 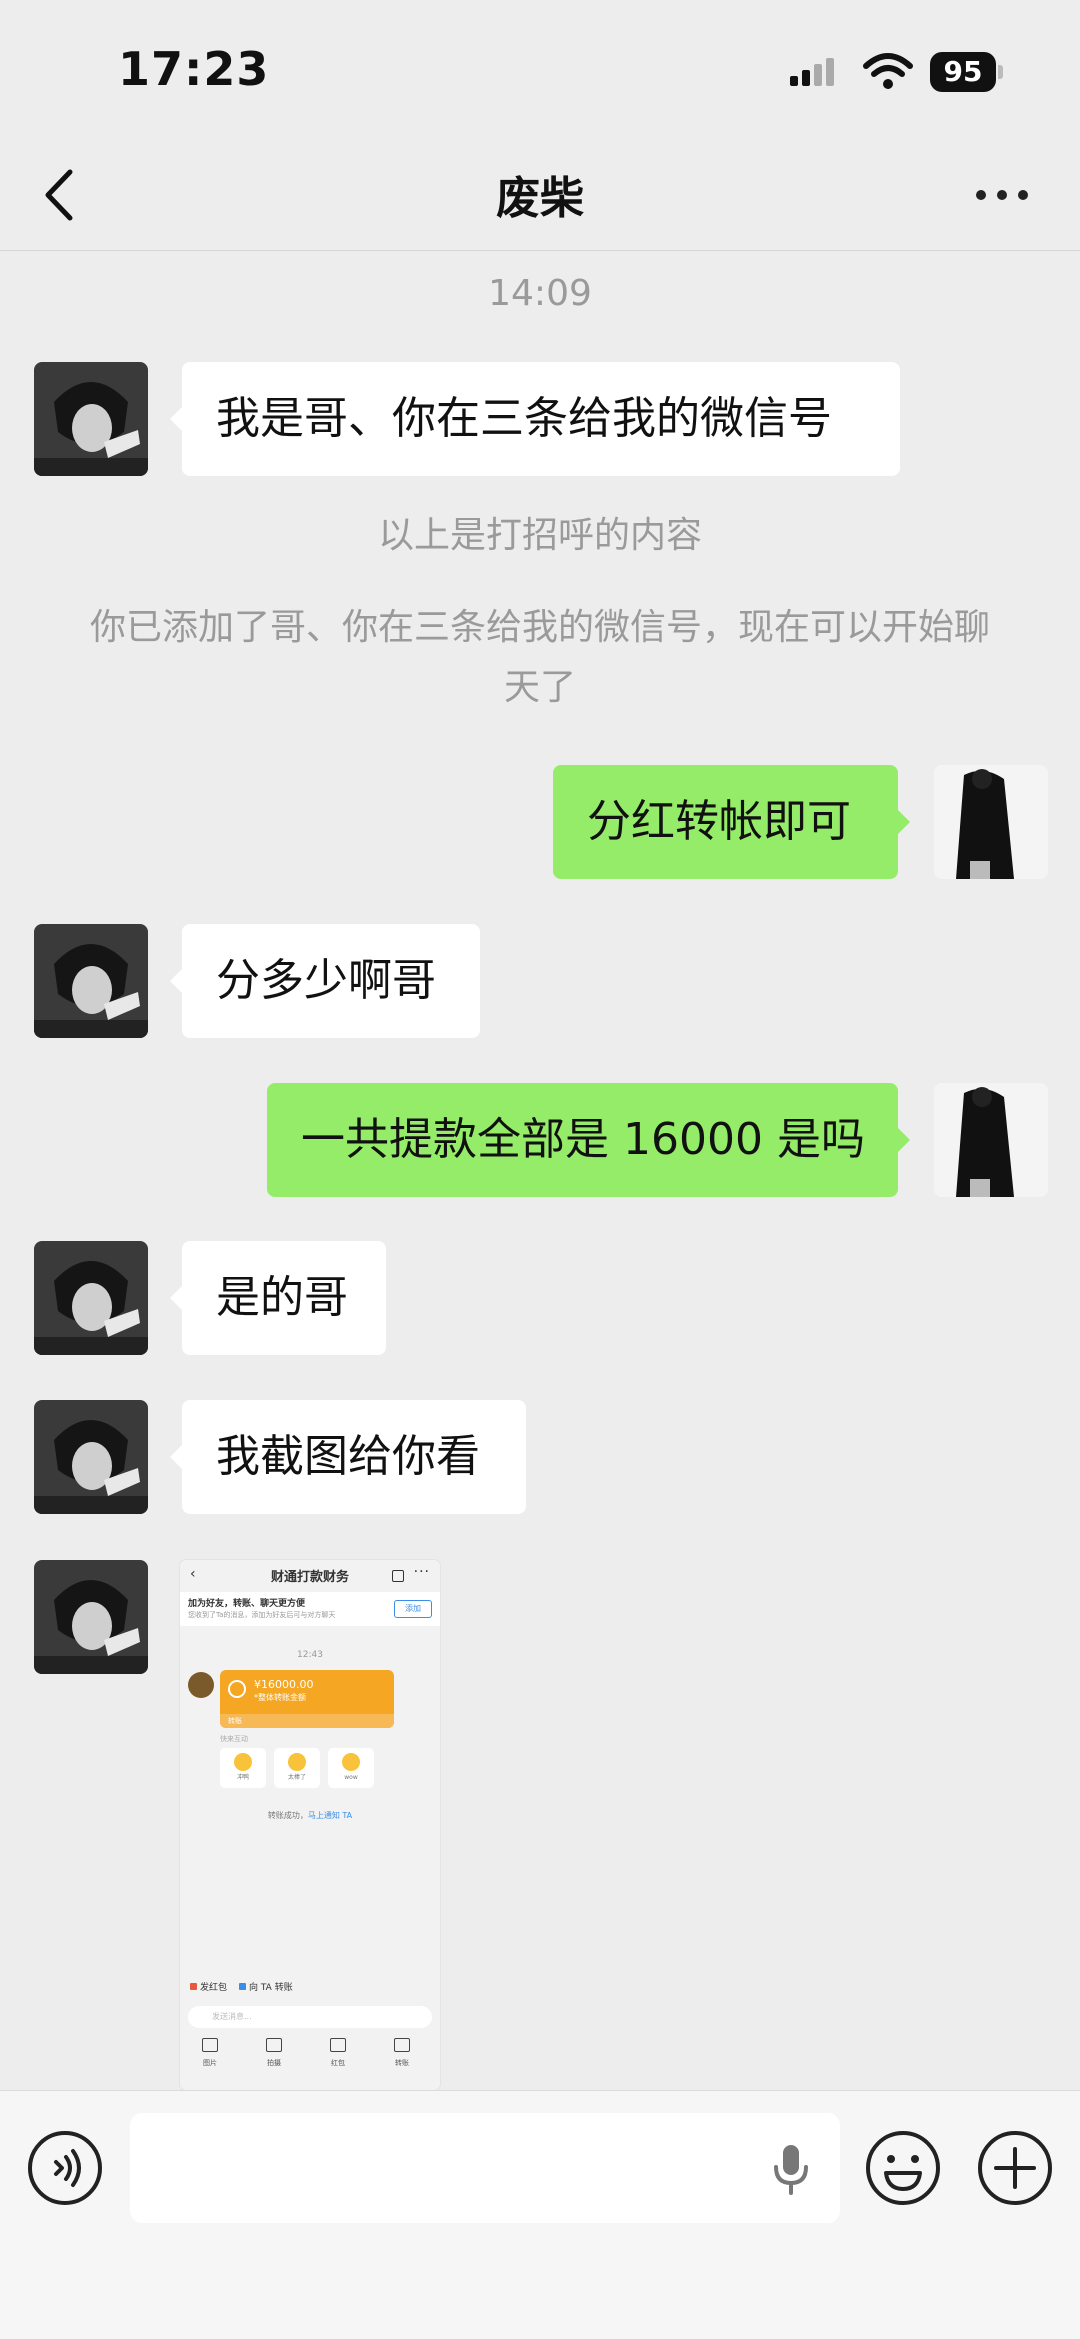 I want to click on system-note: 你已添加了哥、你在三条给我的微信号，现在可以开始聊天了, so click(x=539, y=657).